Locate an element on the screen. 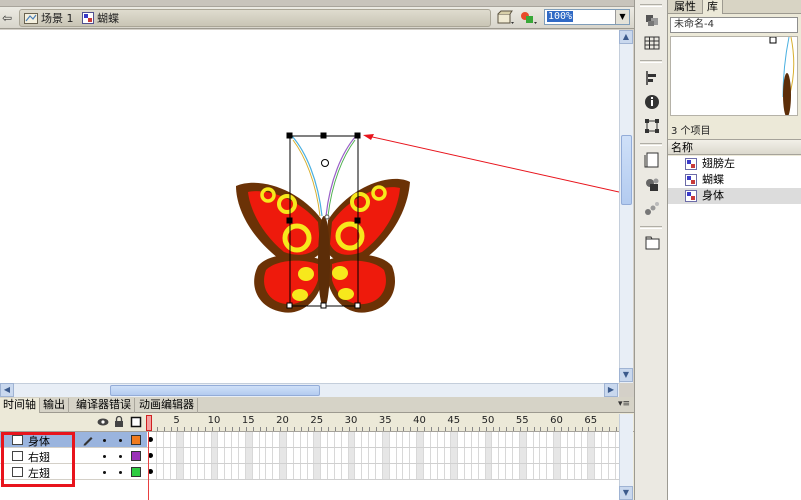 The image size is (801, 500). stage-horizontal-scrollbar: ◀ ▶ is located at coordinates (309, 390).